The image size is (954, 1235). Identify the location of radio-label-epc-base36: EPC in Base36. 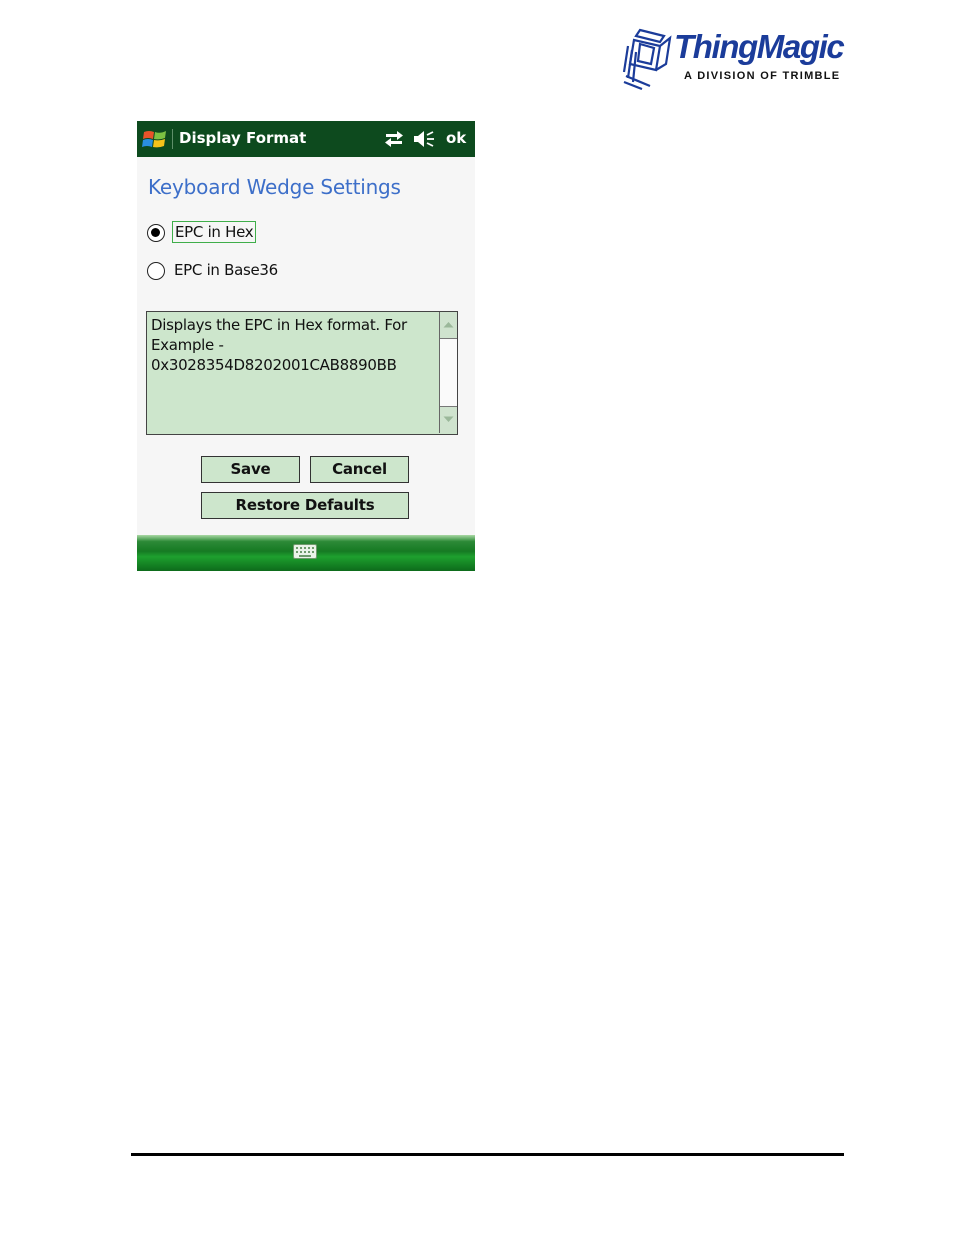
(226, 270).